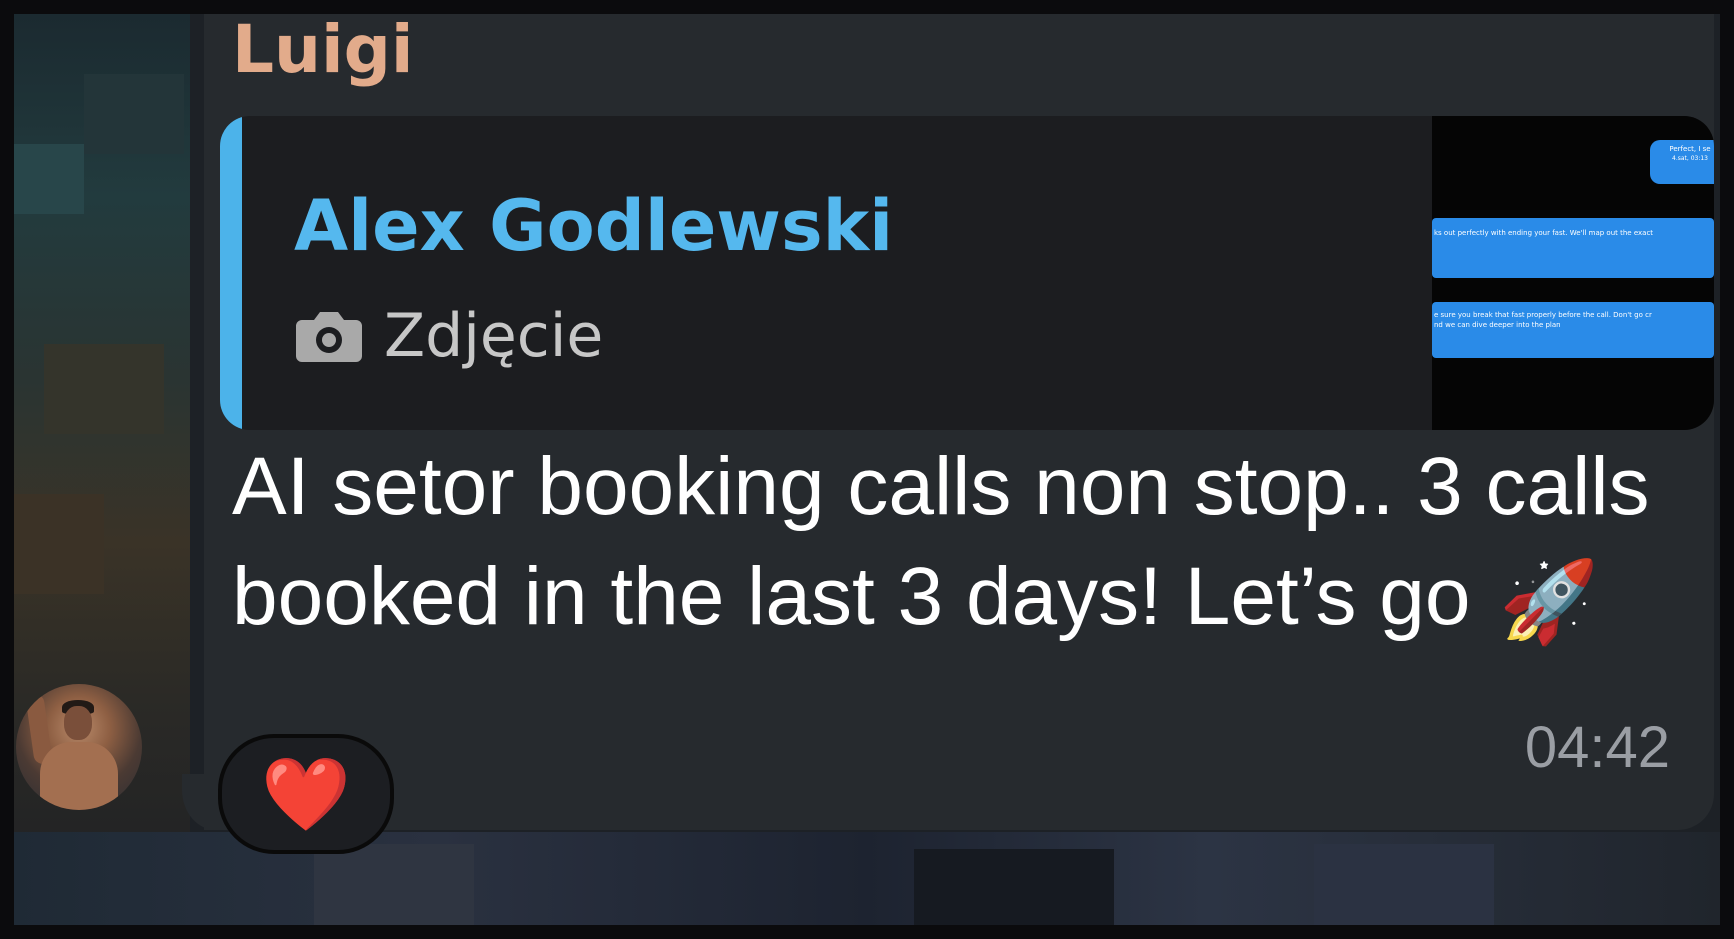  Describe the element at coordinates (231, 273) in the screenshot. I see `reply-accent-bar` at that location.